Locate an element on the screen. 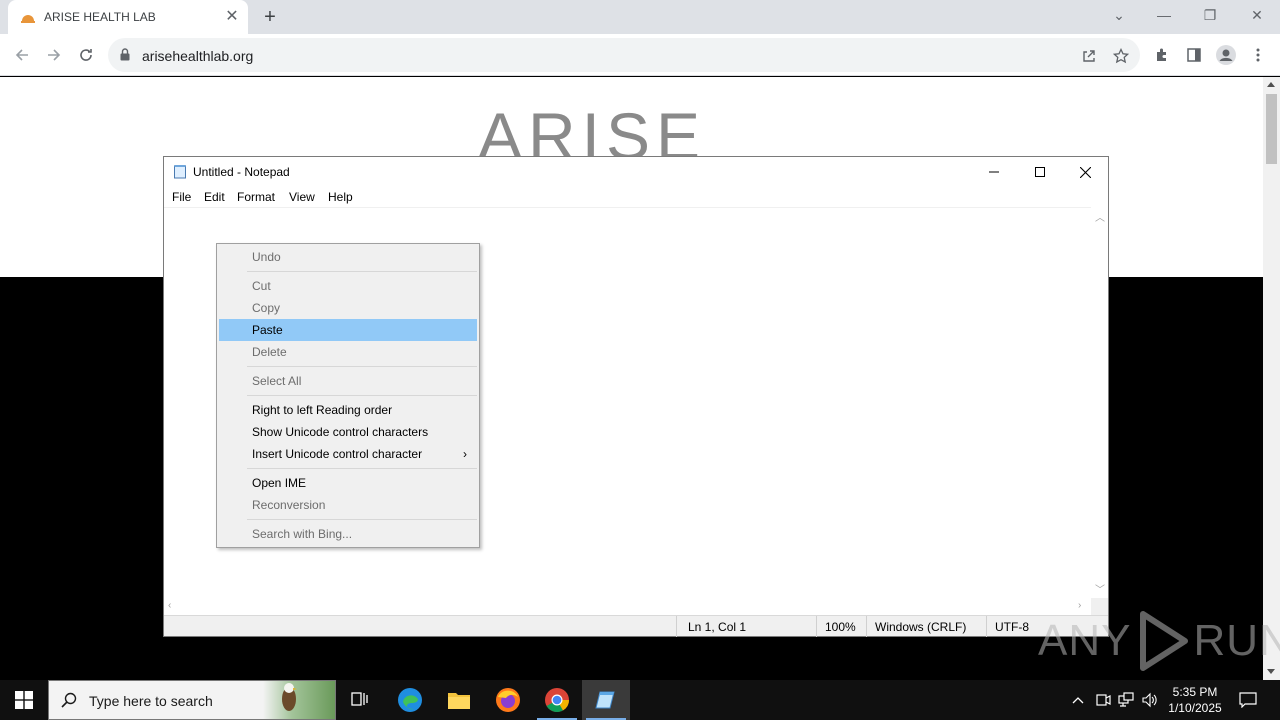 The image size is (1280, 720). minimize-icon: — is located at coordinates (1164, 15).